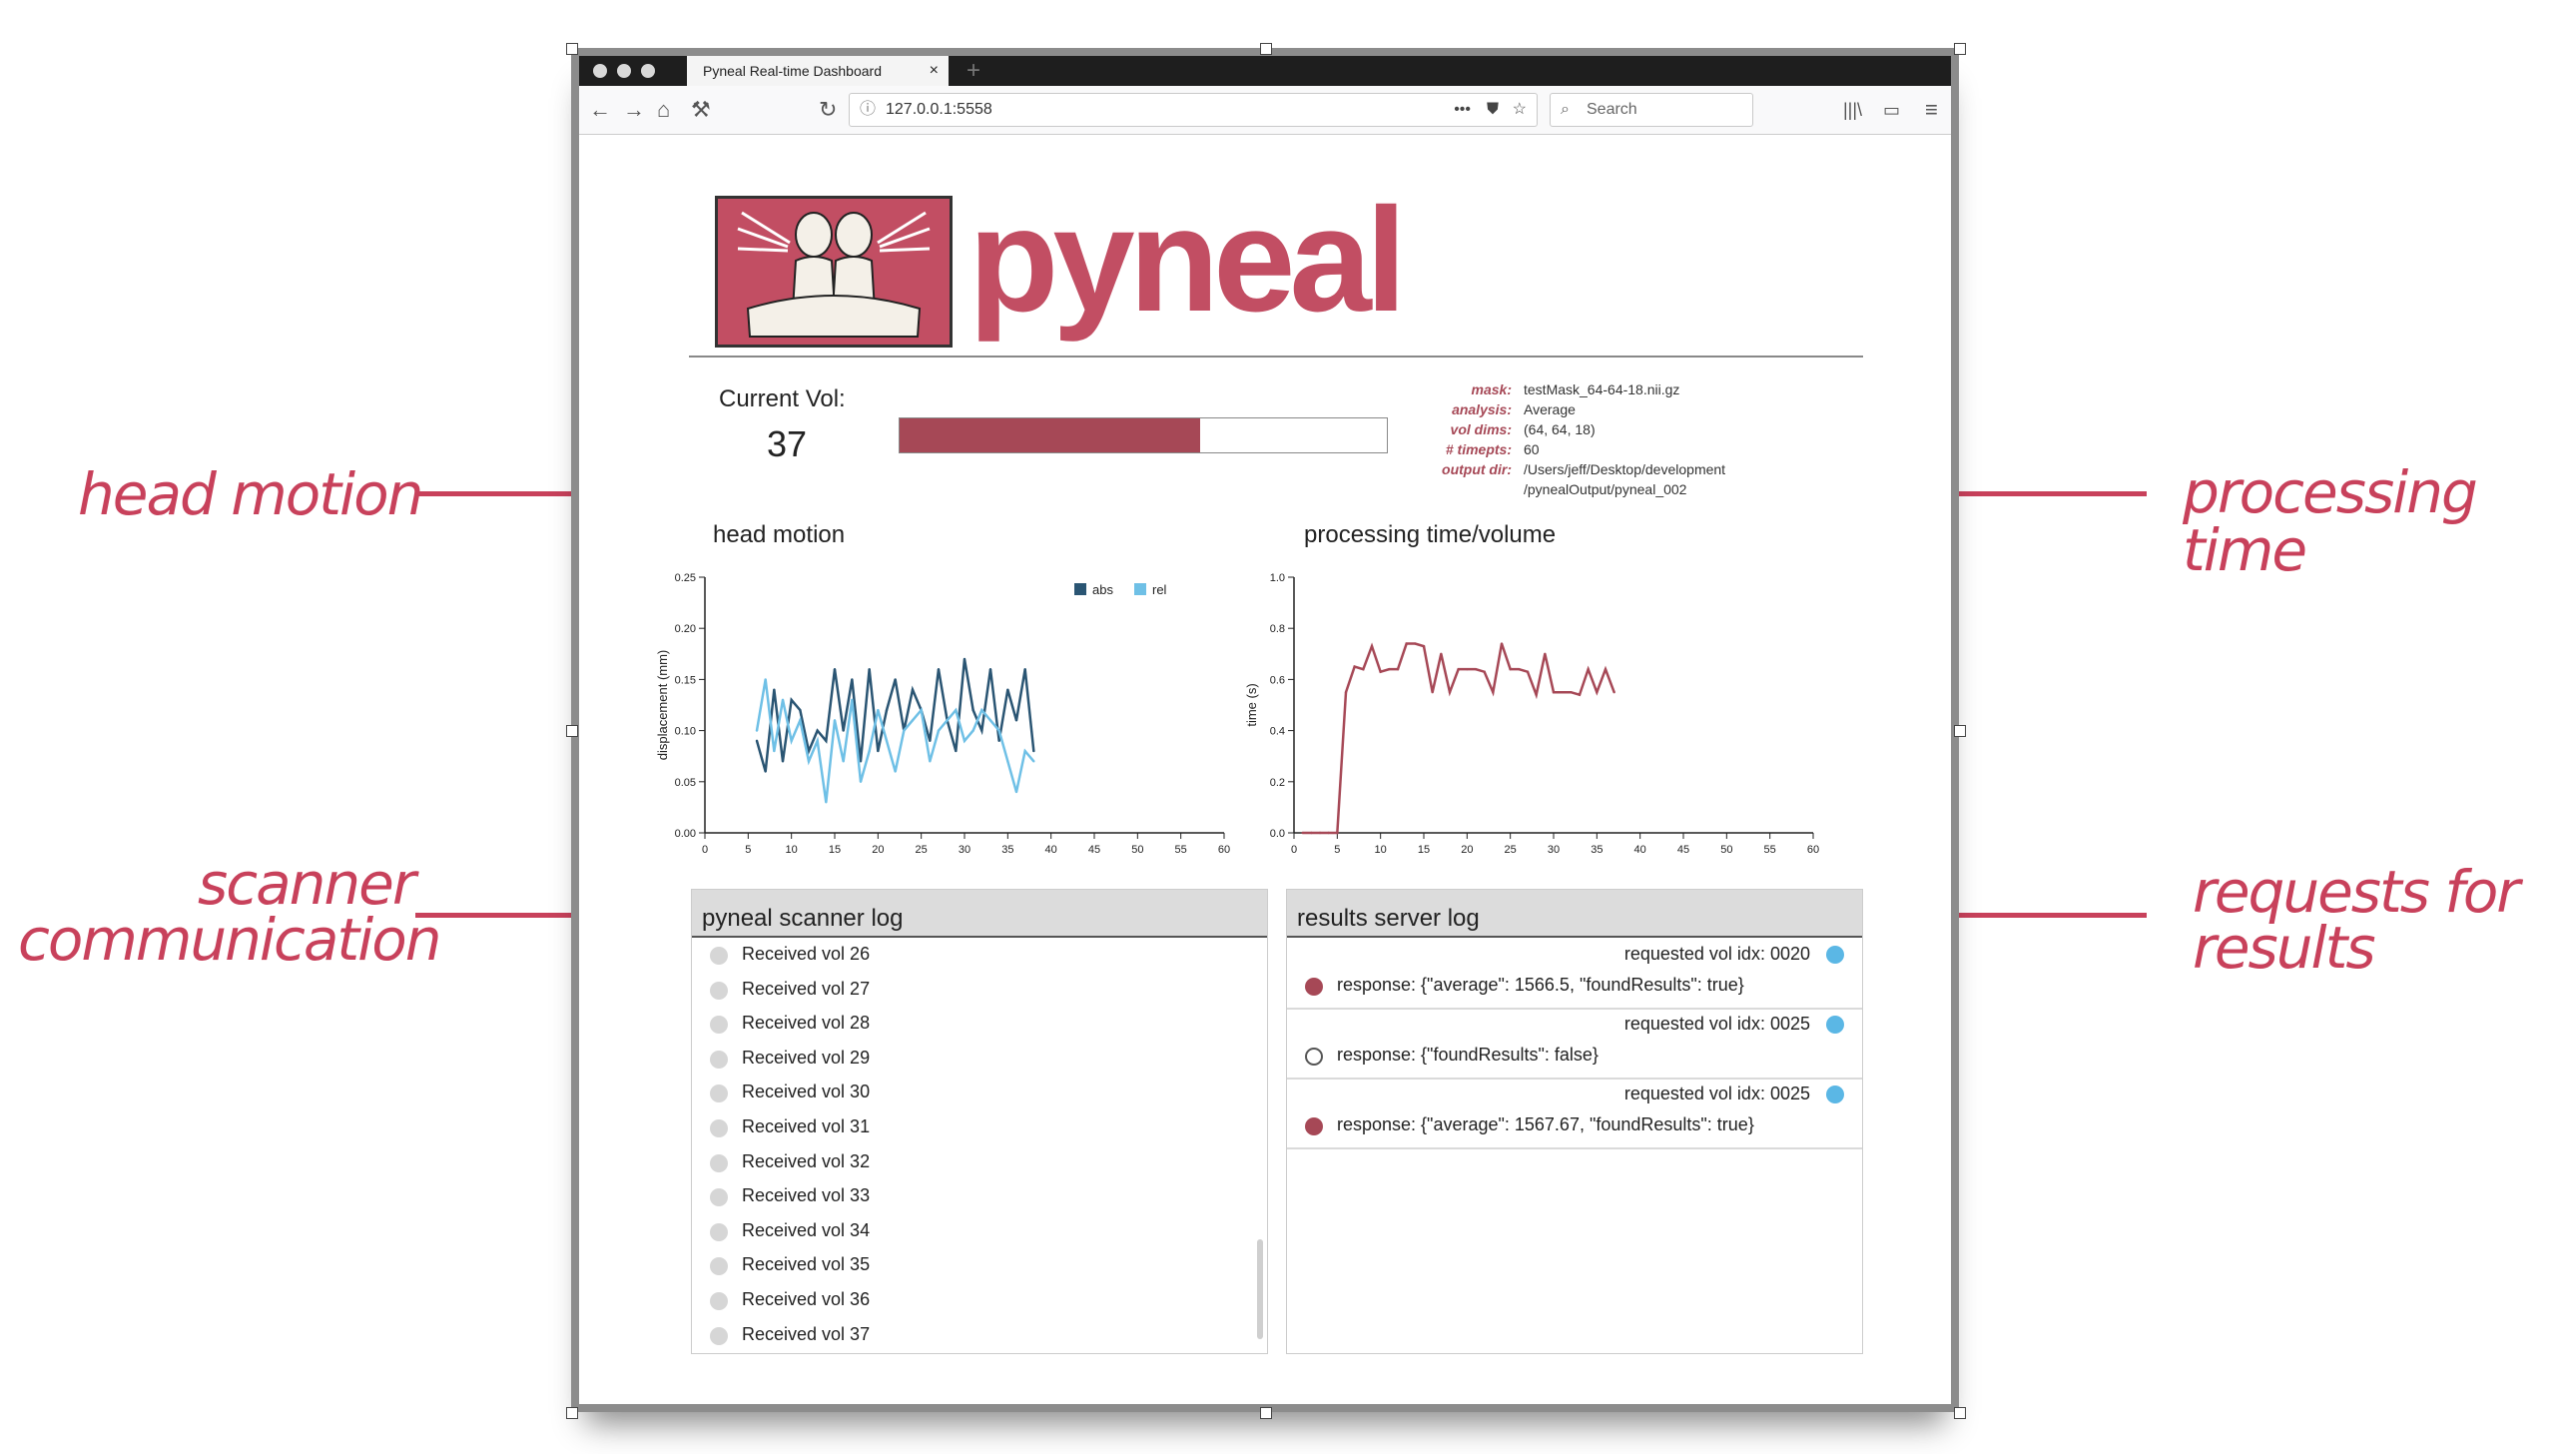 The image size is (2576, 1454). Describe the element at coordinates (572, 49) in the screenshot. I see `resize-handle-tl` at that location.